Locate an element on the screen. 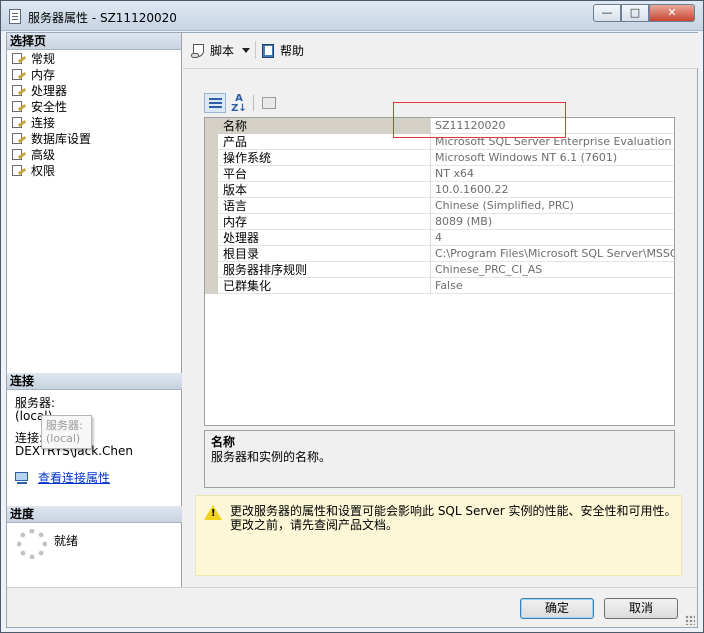  page-item-advanced: 高级 is located at coordinates (94, 155).